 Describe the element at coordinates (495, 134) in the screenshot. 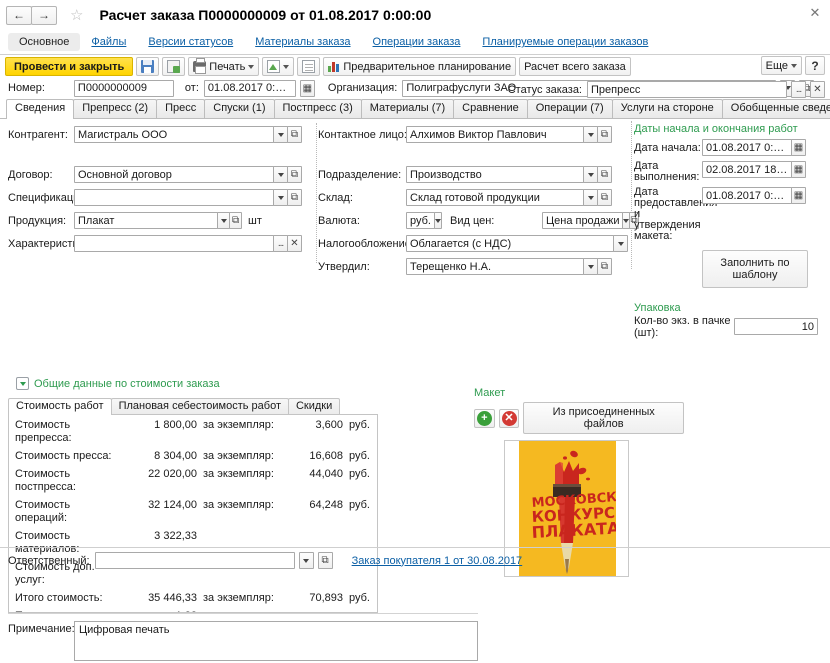

I see `contact-person-input: Алхимов Виктор Павлович` at that location.